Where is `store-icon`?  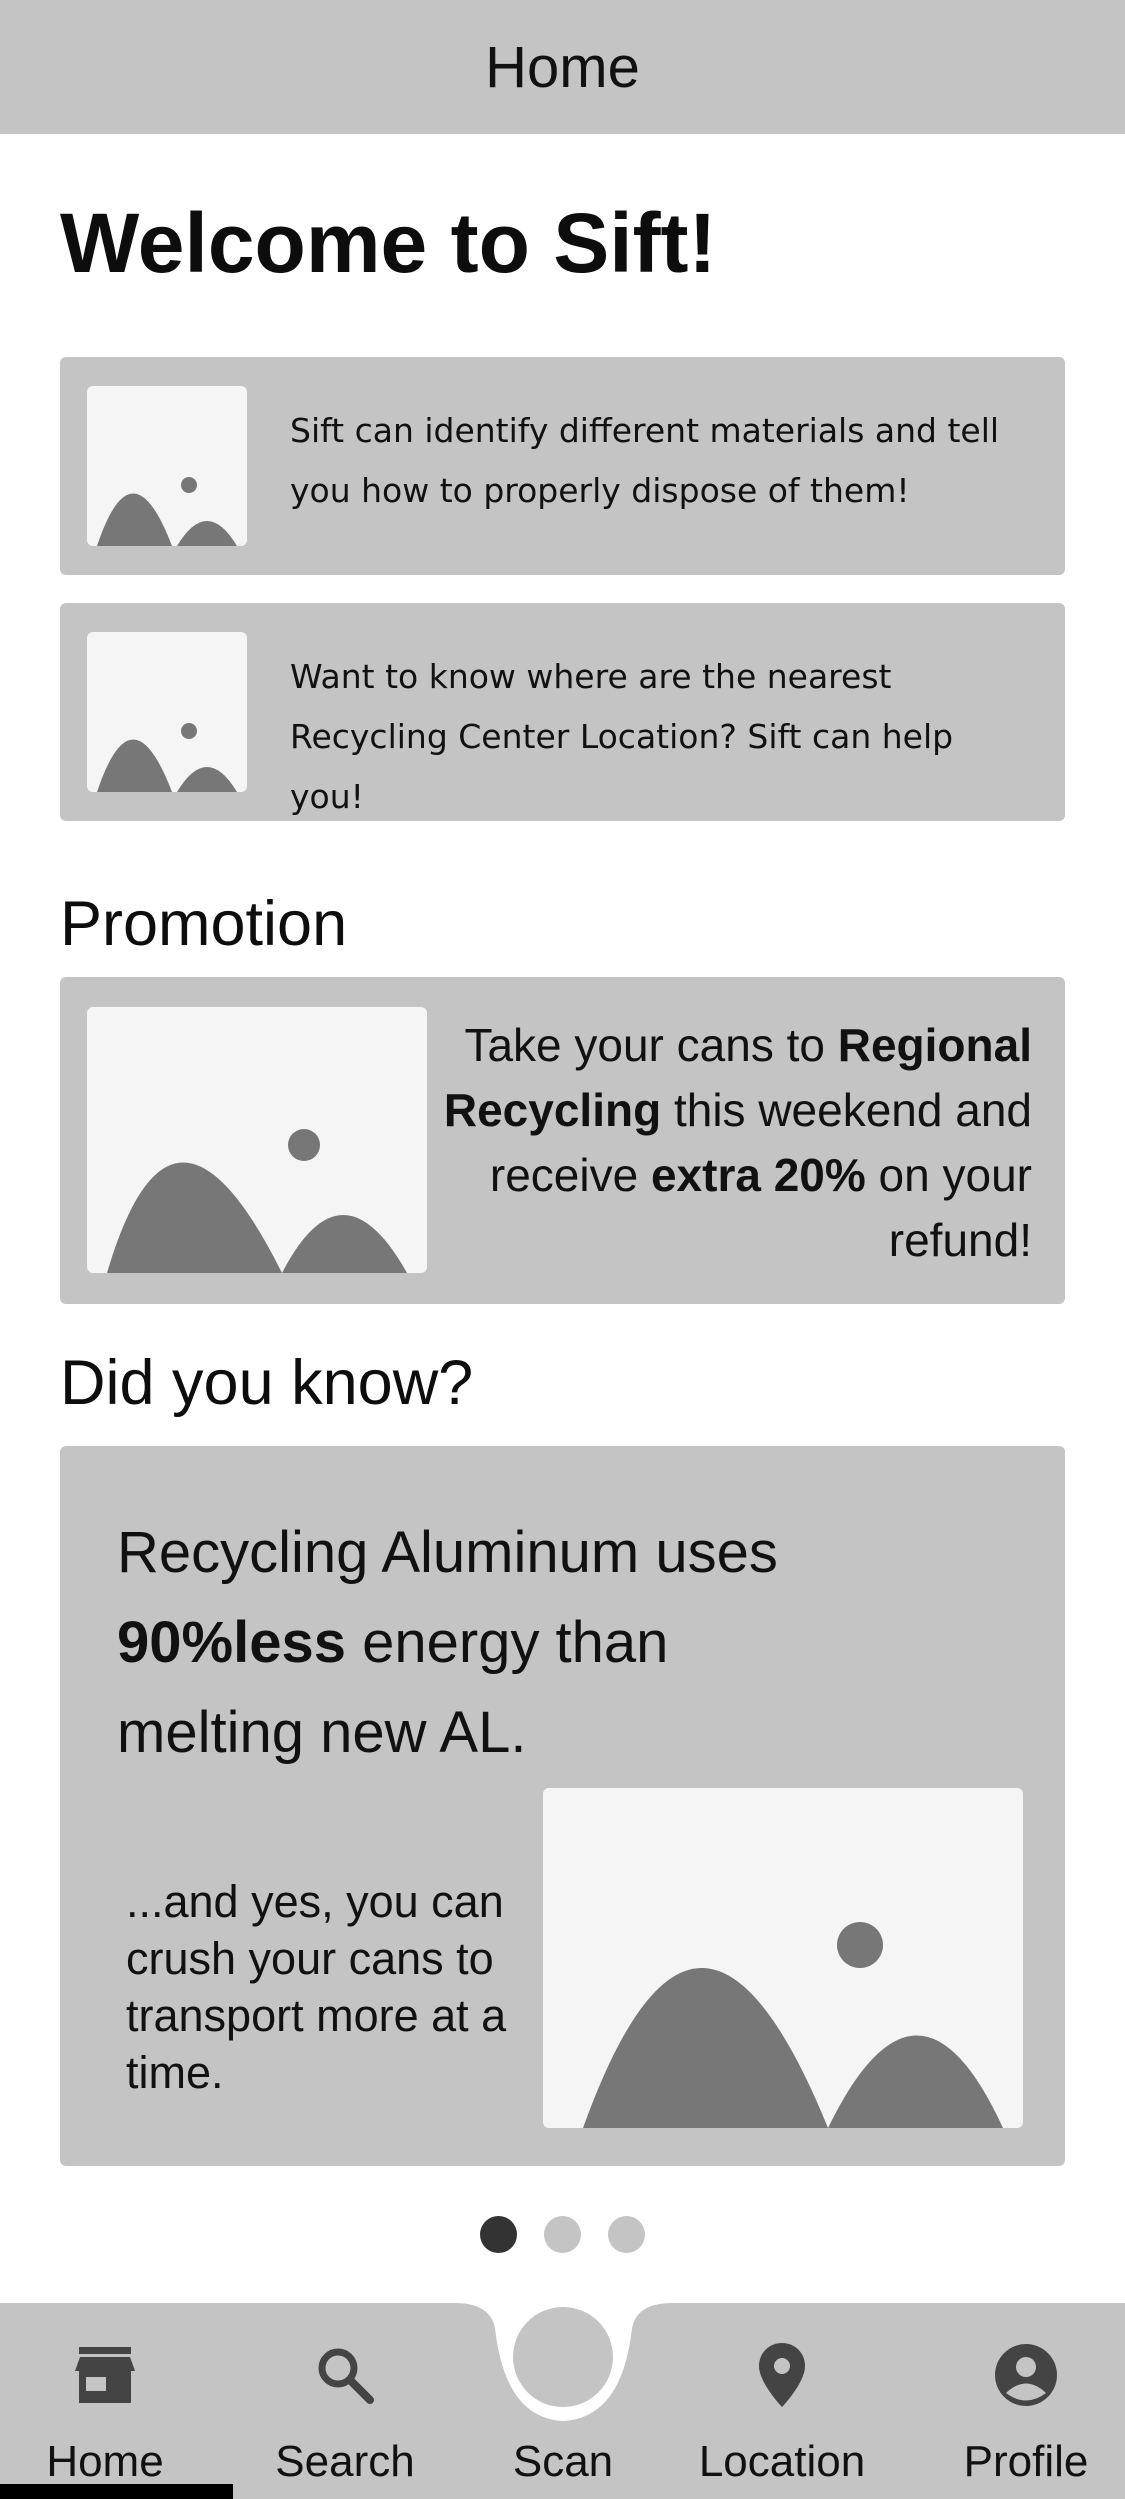
store-icon is located at coordinates (105, 2375).